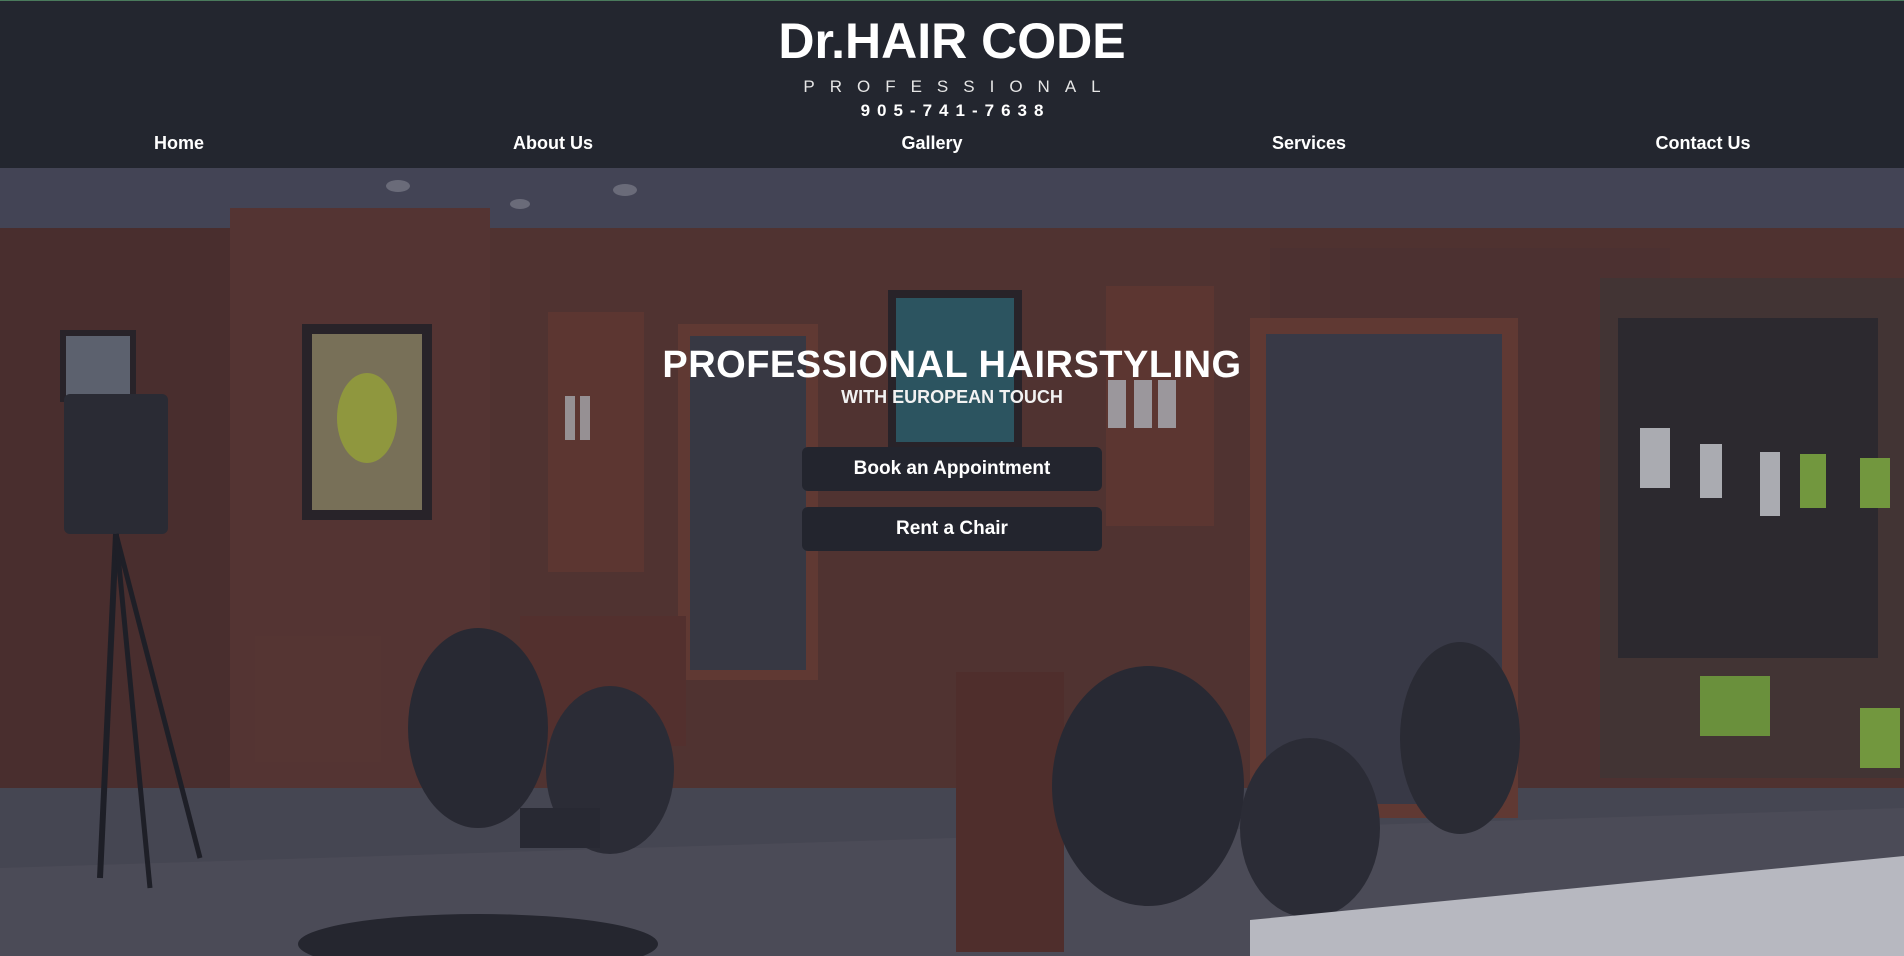 The image size is (1904, 956). What do you see at coordinates (952, 41) in the screenshot?
I see `brand-name: Dr.HAIR CODE` at bounding box center [952, 41].